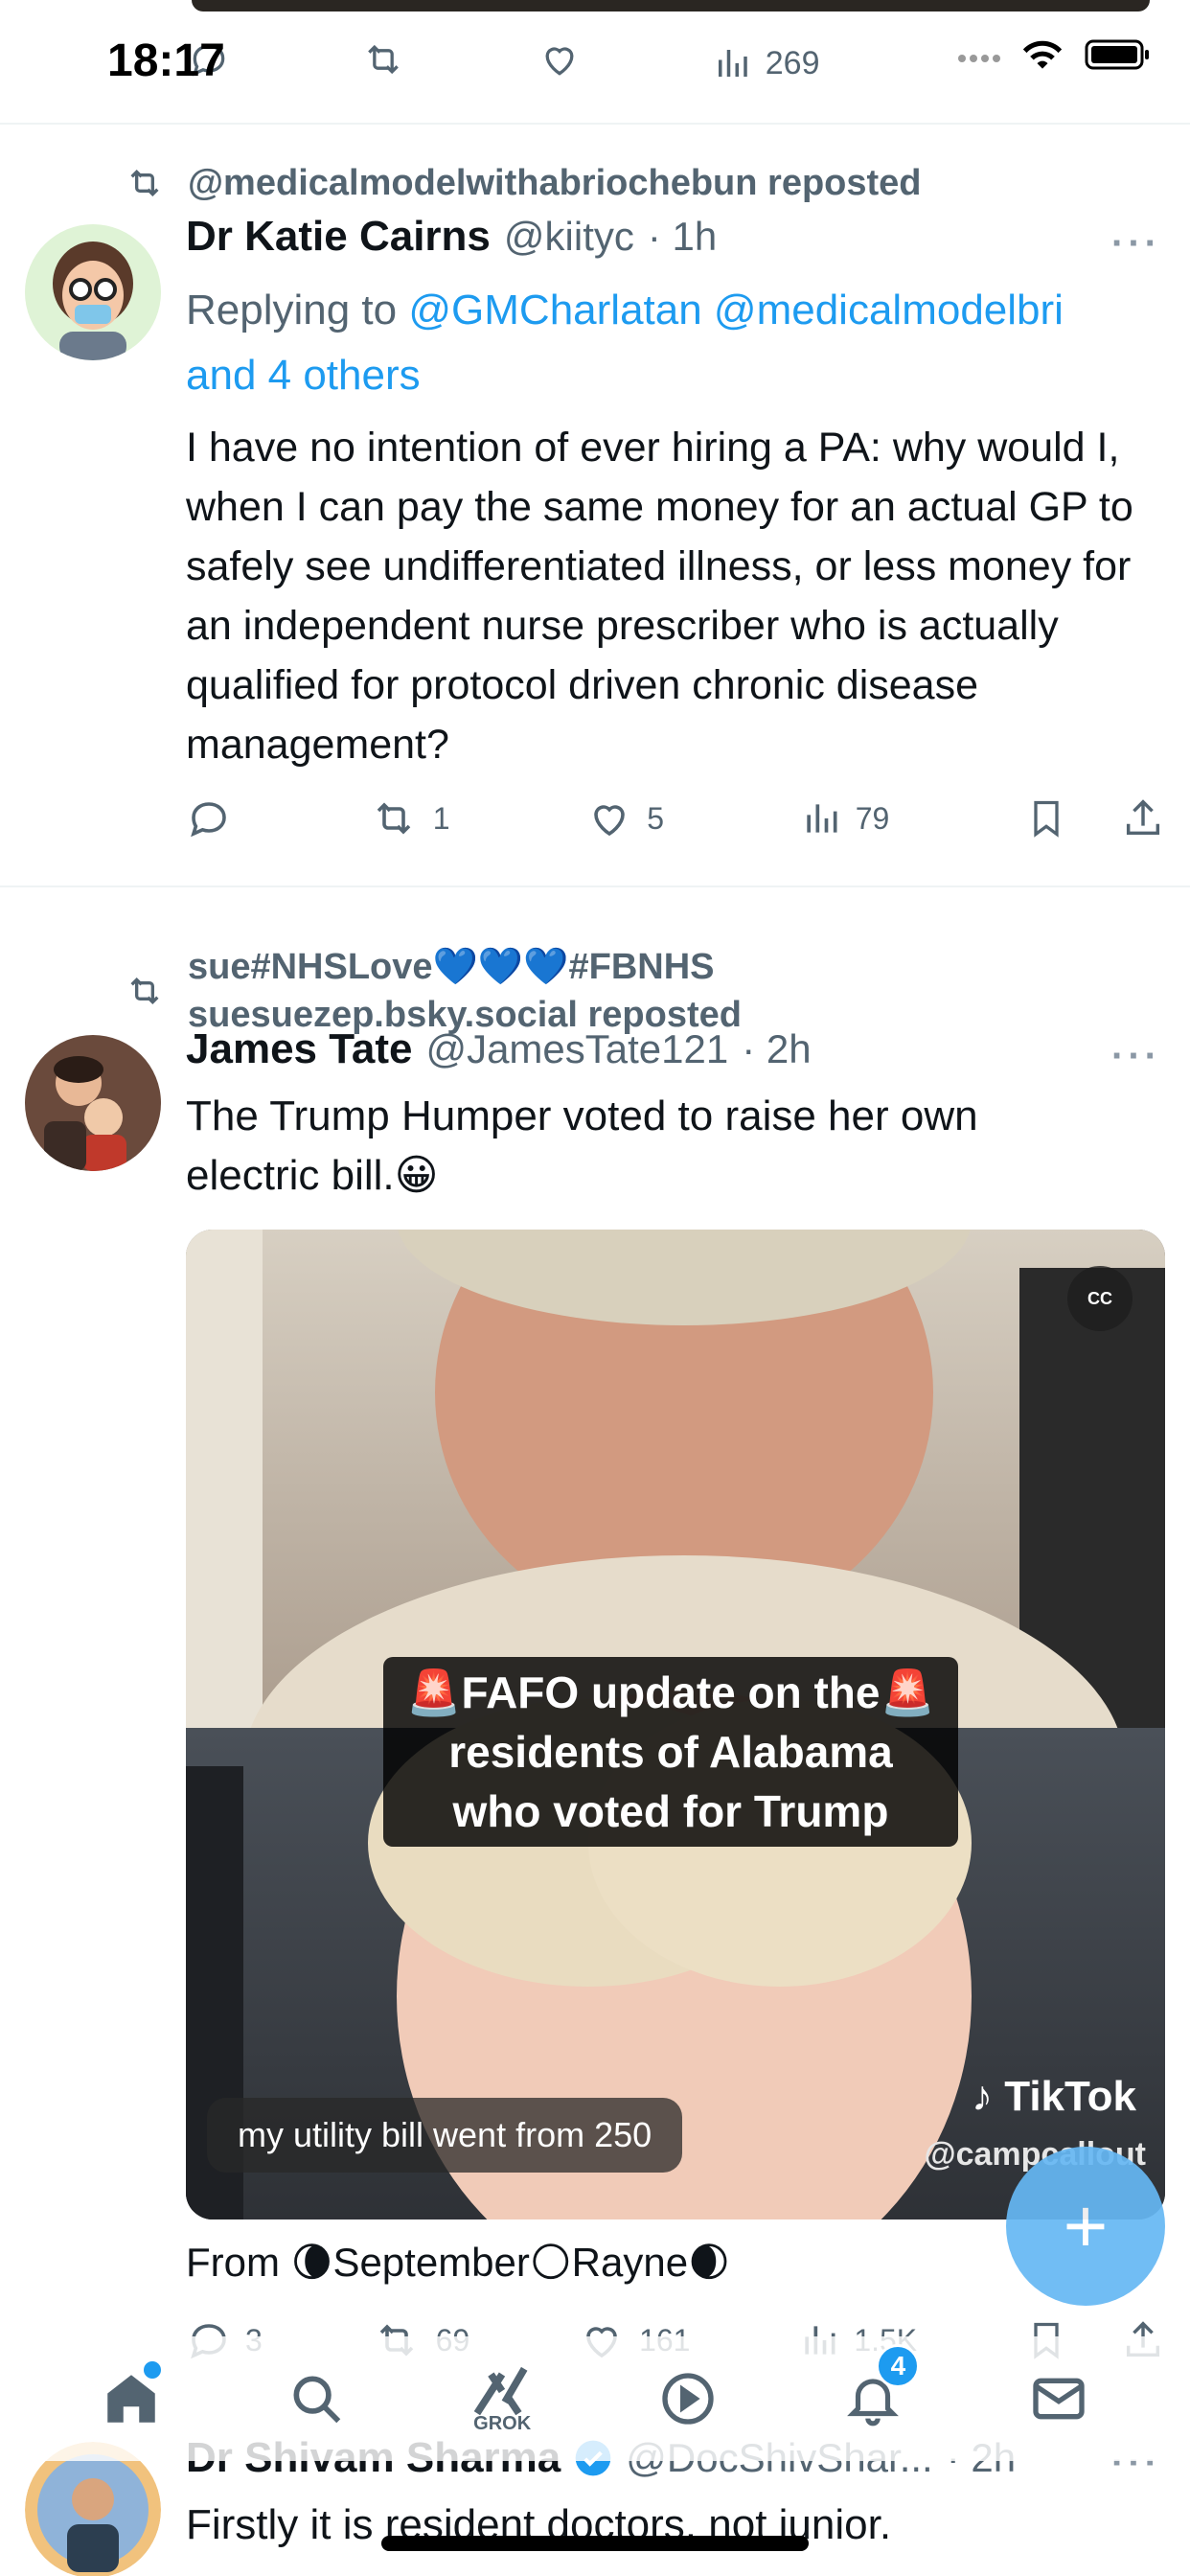  What do you see at coordinates (736, 310) in the screenshot?
I see `replying-to-users: @GMCharlatan @medicalmodelbri` at bounding box center [736, 310].